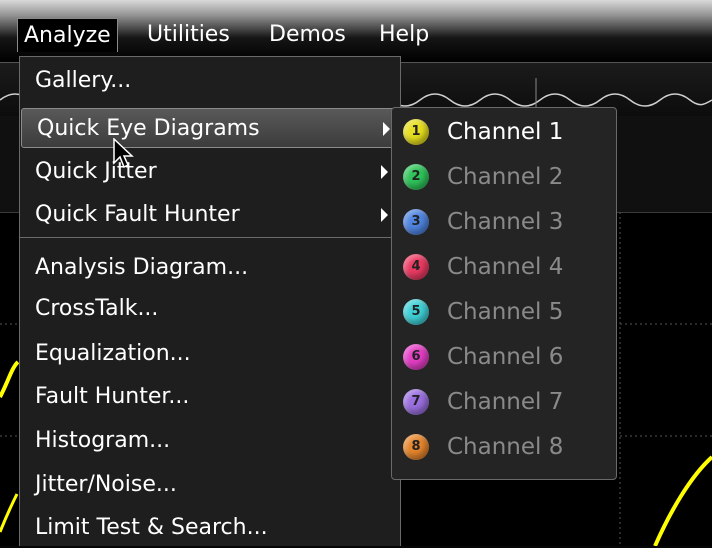 Image resolution: width=712 pixels, height=548 pixels. I want to click on channel-label: Channel 1, so click(505, 132).